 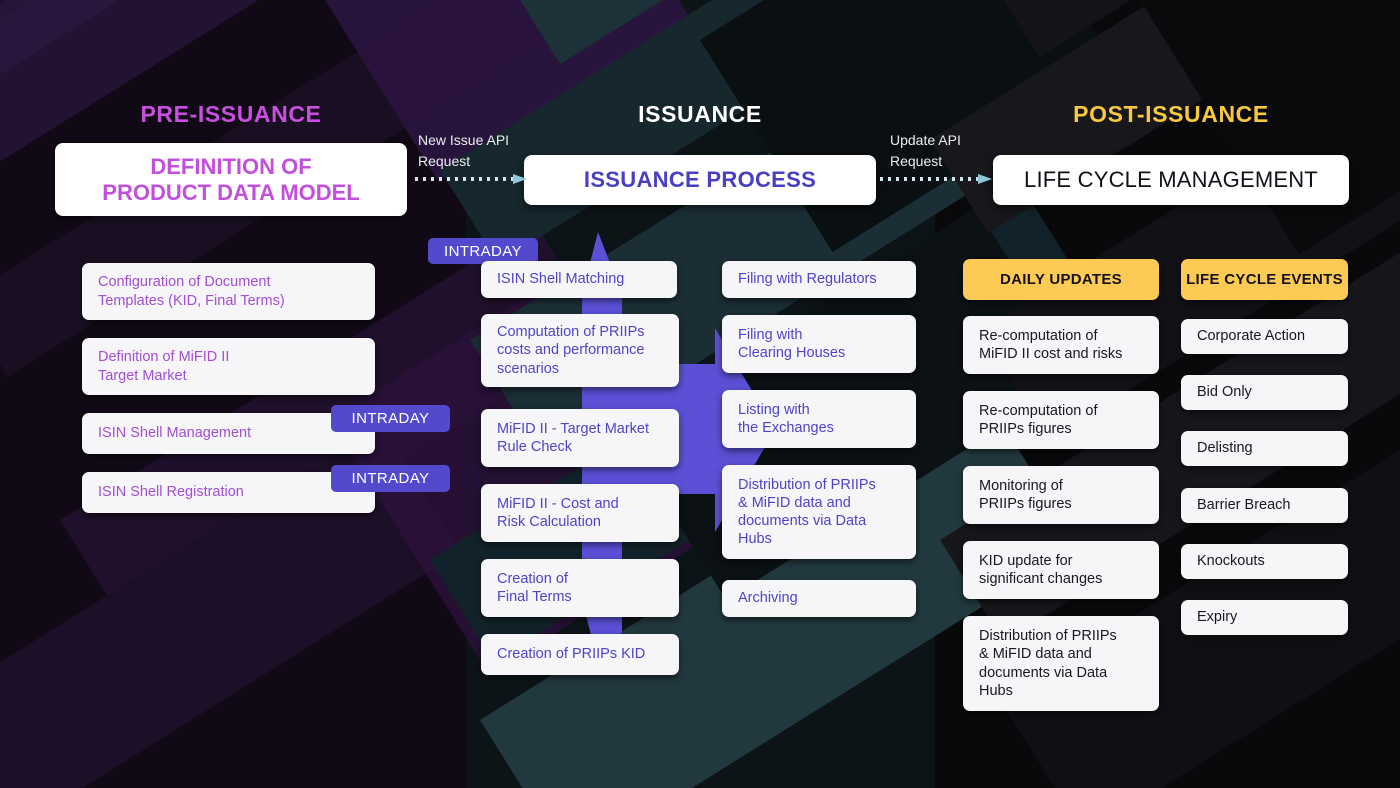 What do you see at coordinates (768, 598) in the screenshot?
I see `card-label: Archiving` at bounding box center [768, 598].